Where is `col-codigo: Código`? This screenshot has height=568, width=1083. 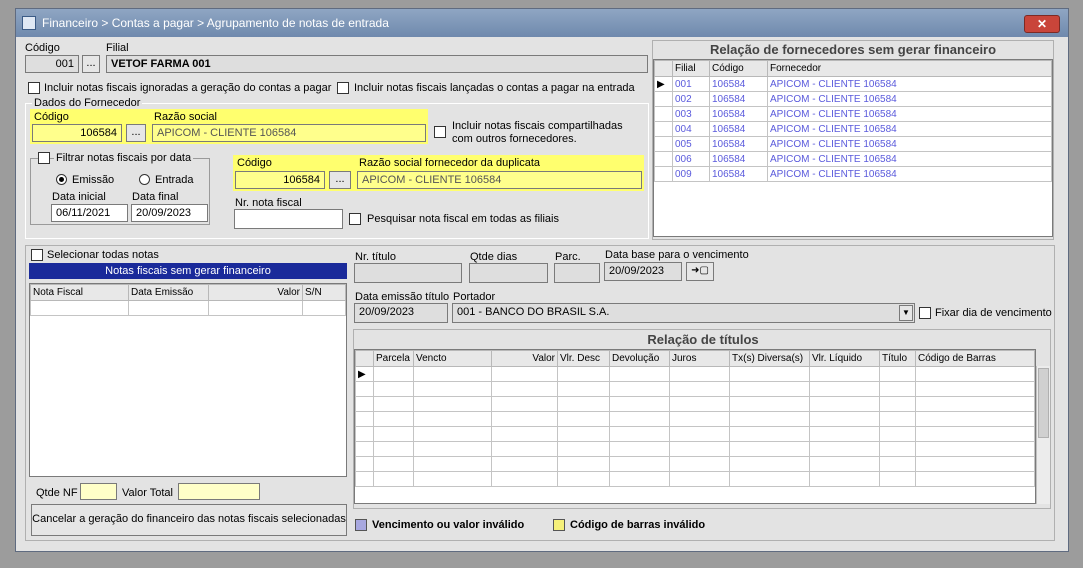
col-codigo: Código is located at coordinates (738, 68).